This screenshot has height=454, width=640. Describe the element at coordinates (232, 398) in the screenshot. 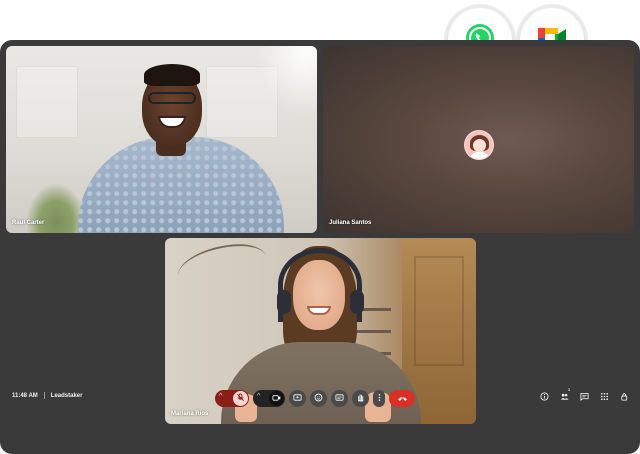

I see `mic-control-group: ^` at that location.